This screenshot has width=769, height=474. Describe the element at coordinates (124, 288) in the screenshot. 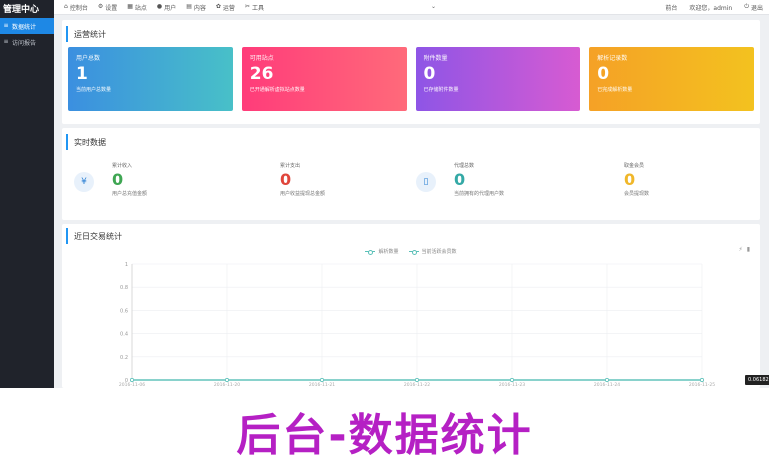

I see `y-tick-label: 0.8` at that location.